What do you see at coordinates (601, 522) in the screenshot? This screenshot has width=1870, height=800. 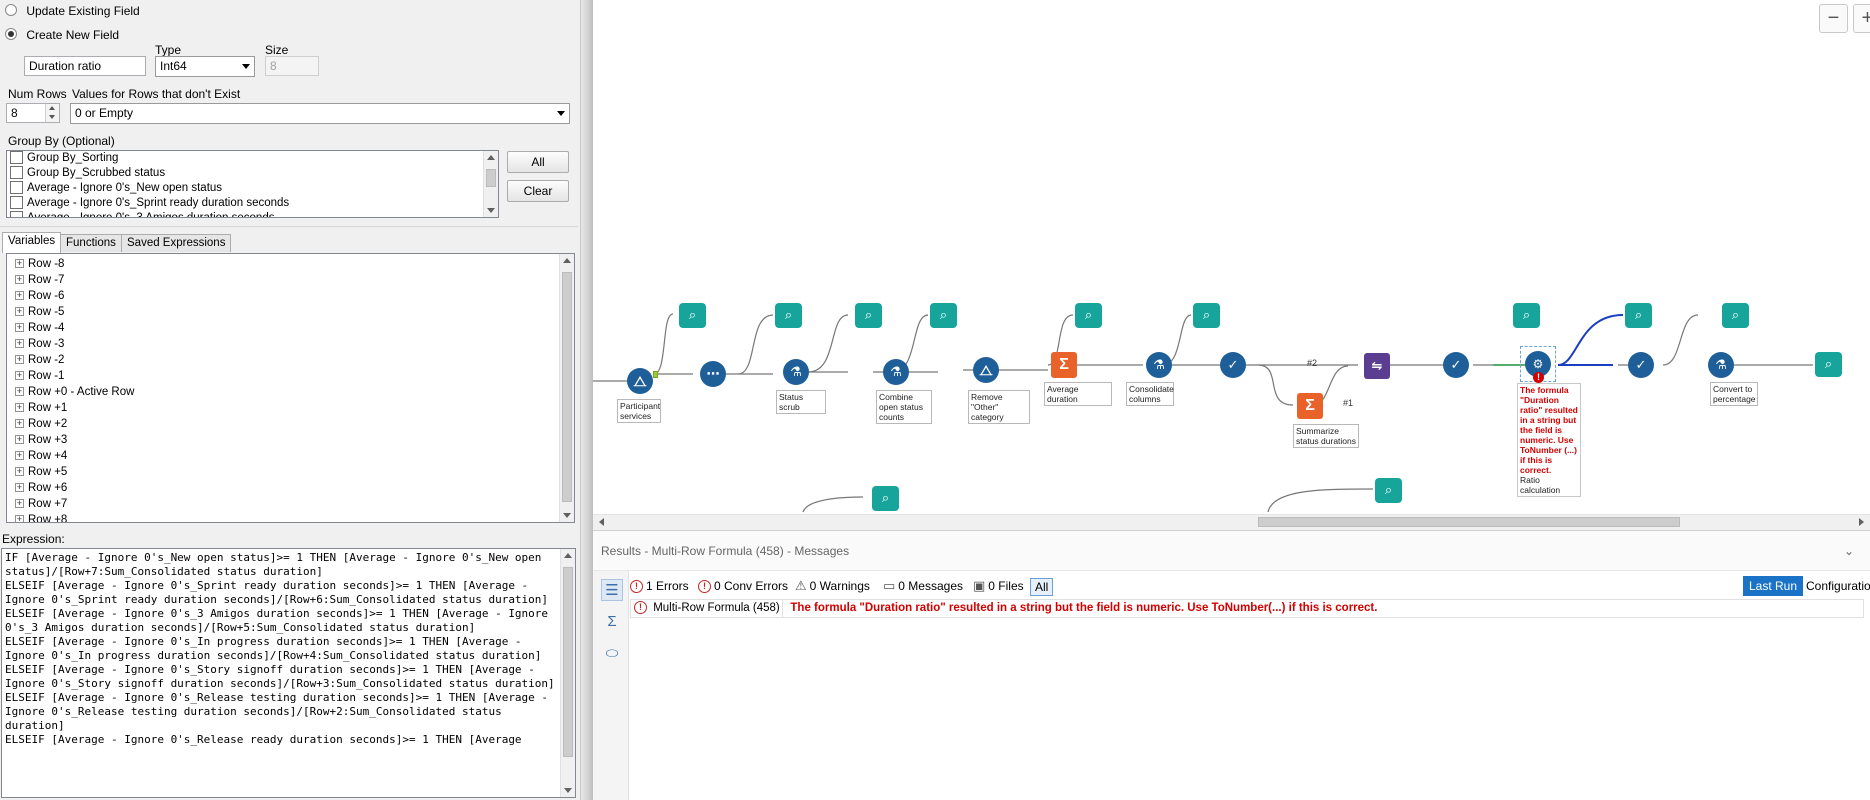 I see `scroll-left-icon` at bounding box center [601, 522].